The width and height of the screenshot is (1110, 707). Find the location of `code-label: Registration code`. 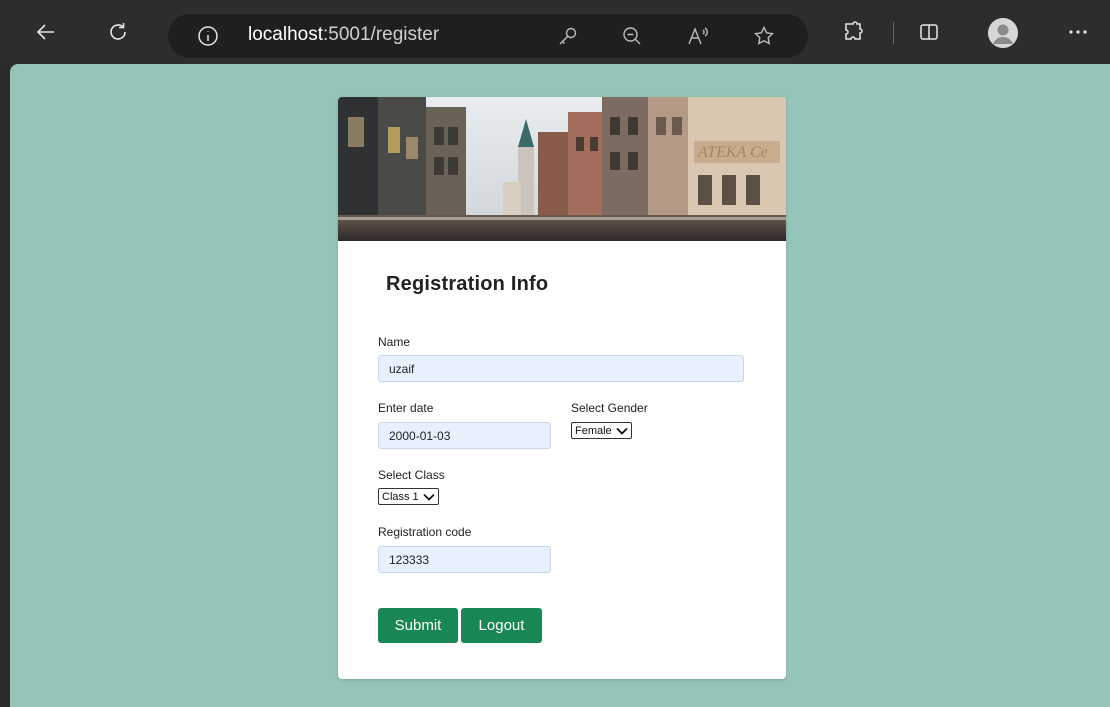

code-label: Registration code is located at coordinates (425, 532).